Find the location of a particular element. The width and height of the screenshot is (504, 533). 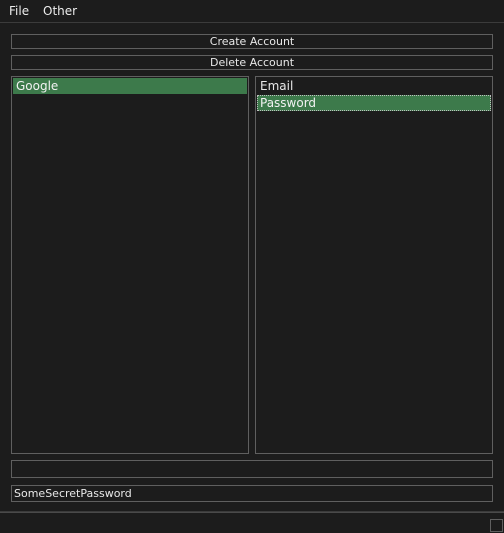

create-account-button: Create Account is located at coordinates (252, 41).